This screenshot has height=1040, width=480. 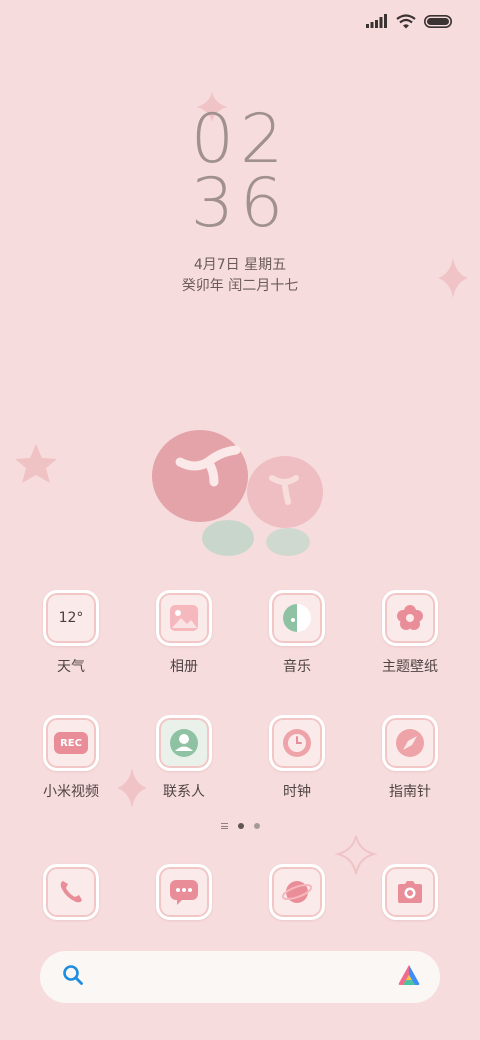 I want to click on weather-temperature: 12°, so click(x=71, y=618).